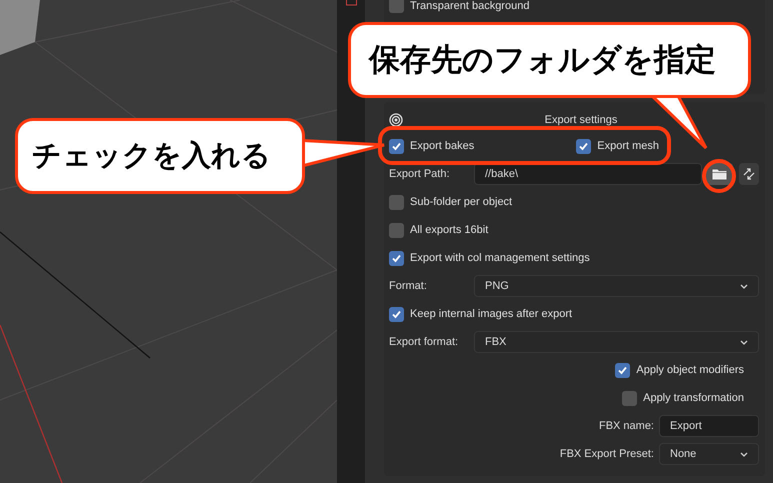 The width and height of the screenshot is (773, 483). I want to click on folder-icon, so click(719, 174).